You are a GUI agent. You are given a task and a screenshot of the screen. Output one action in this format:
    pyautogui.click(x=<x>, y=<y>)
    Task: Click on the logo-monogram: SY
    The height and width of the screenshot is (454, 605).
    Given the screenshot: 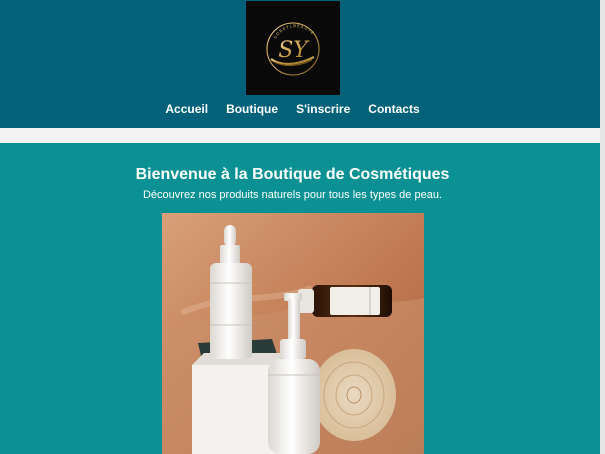 What is the action you would take?
    pyautogui.click(x=294, y=50)
    